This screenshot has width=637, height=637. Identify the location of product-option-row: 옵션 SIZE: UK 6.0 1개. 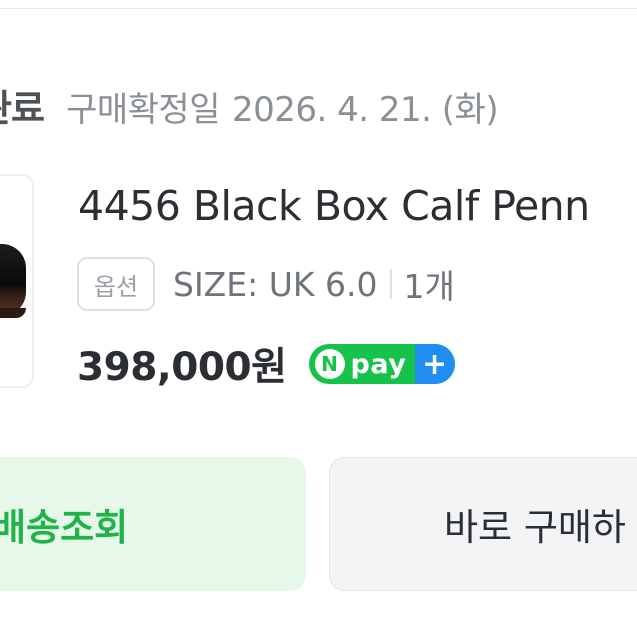
(266, 284).